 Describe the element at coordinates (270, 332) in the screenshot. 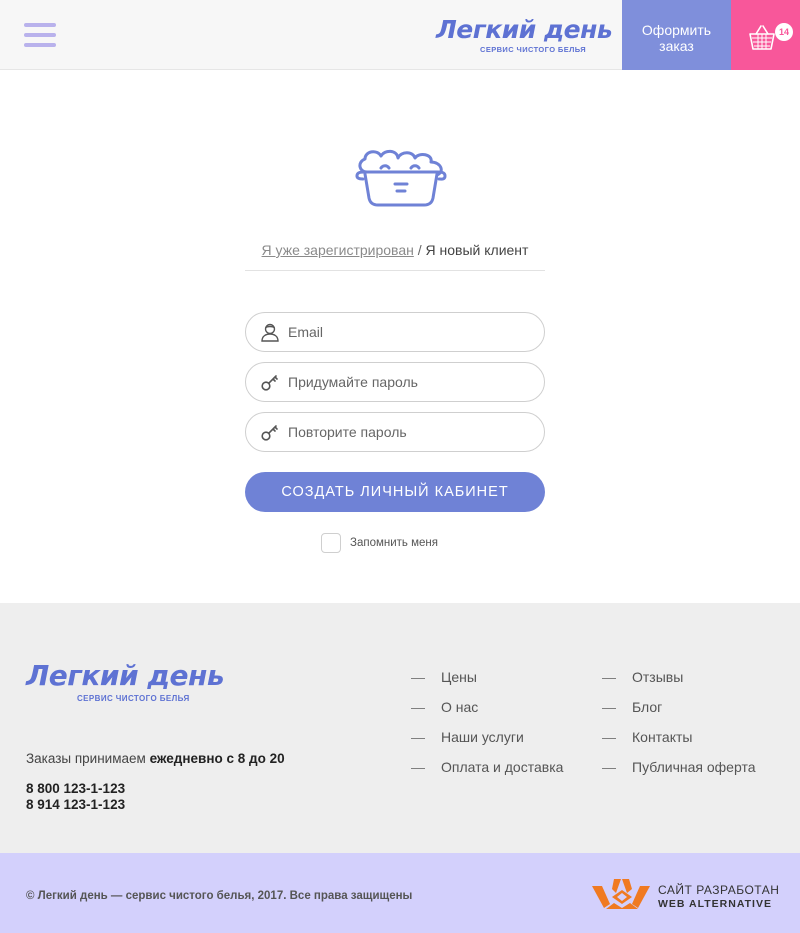

I see `user-icon` at that location.